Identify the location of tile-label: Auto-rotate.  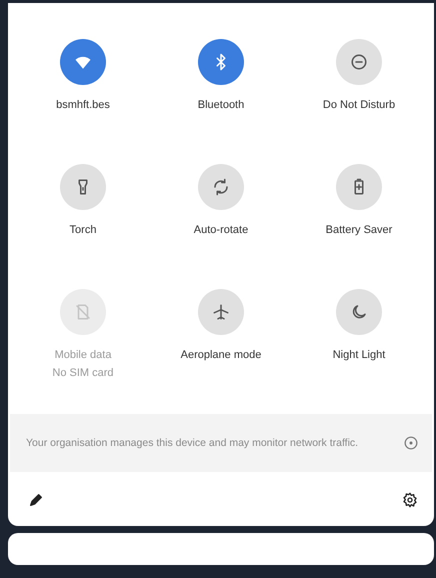
(221, 230).